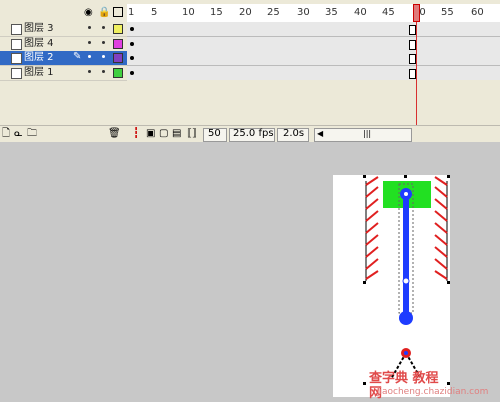  What do you see at coordinates (39, 57) in the screenshot?
I see `layer-name: 图层 2` at bounding box center [39, 57].